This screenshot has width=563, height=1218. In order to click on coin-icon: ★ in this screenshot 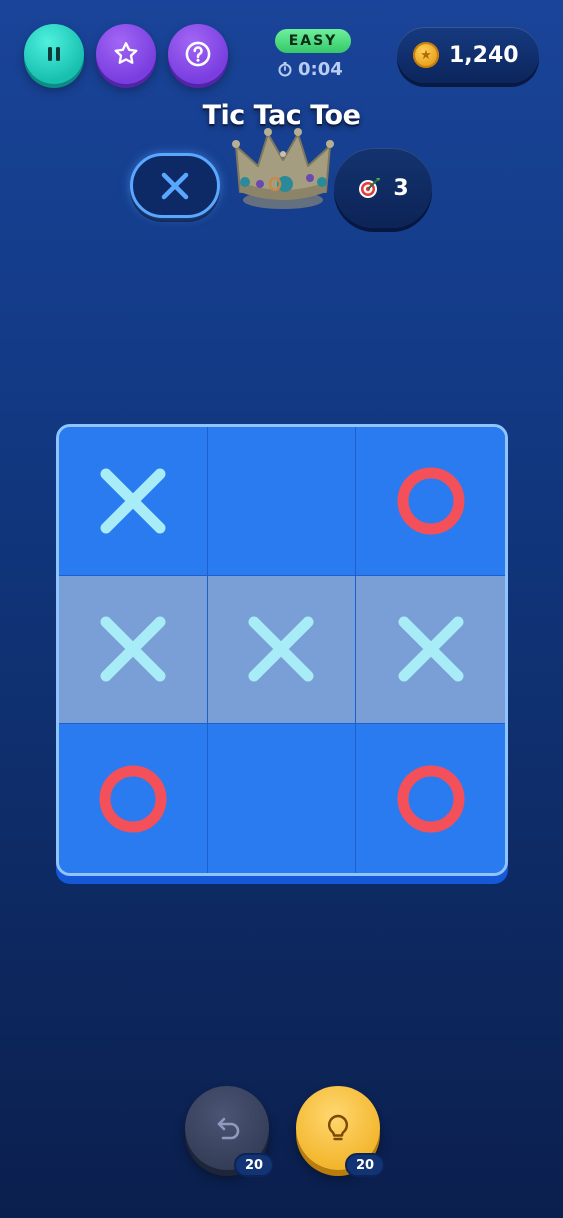, I will do `click(426, 55)`.